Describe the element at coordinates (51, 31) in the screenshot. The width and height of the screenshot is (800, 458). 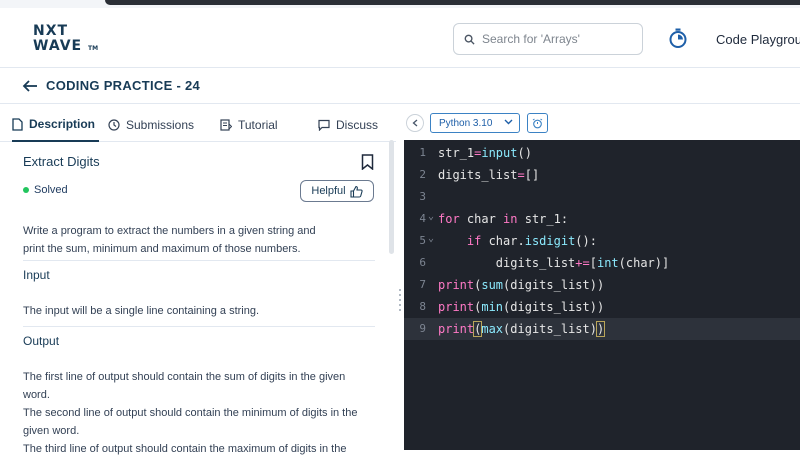
I see `logo-top-text: NXT` at that location.